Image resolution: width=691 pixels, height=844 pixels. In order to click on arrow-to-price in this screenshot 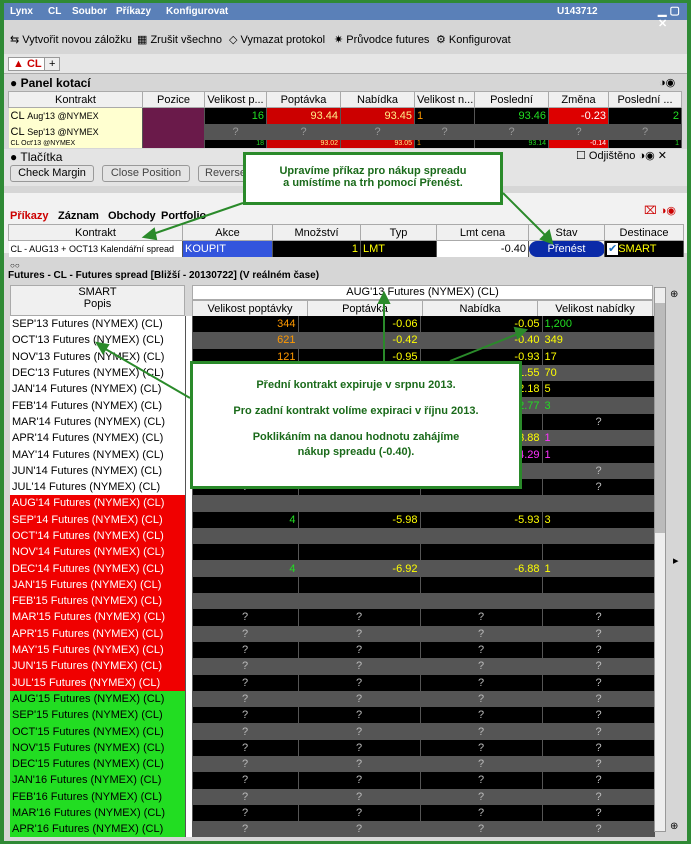, I will do `click(485, 347)`.